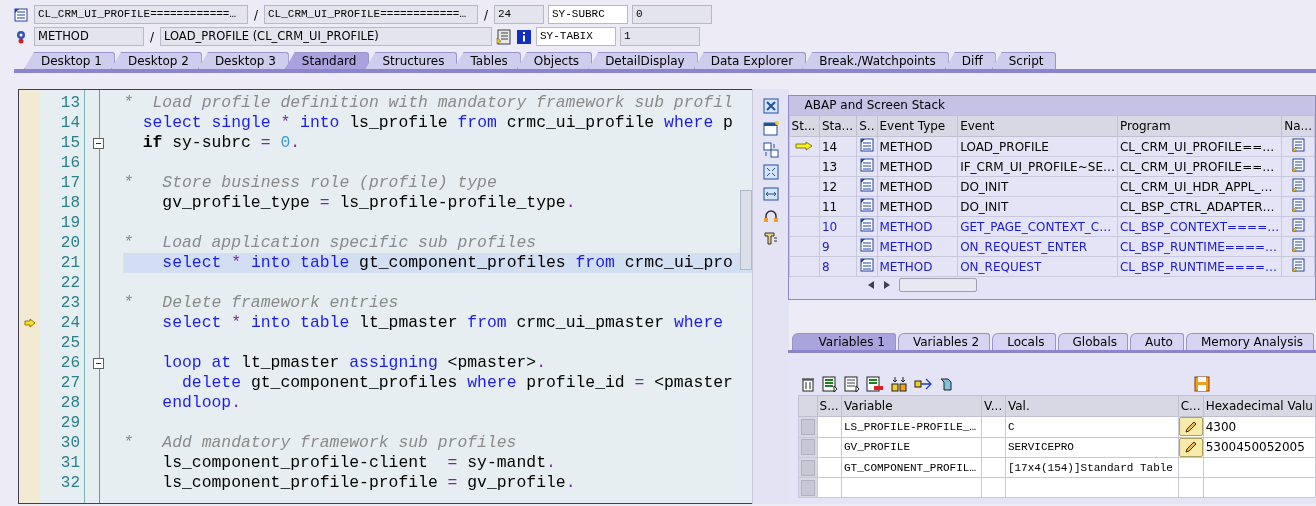  I want to click on line-number: 21, so click(70, 263).